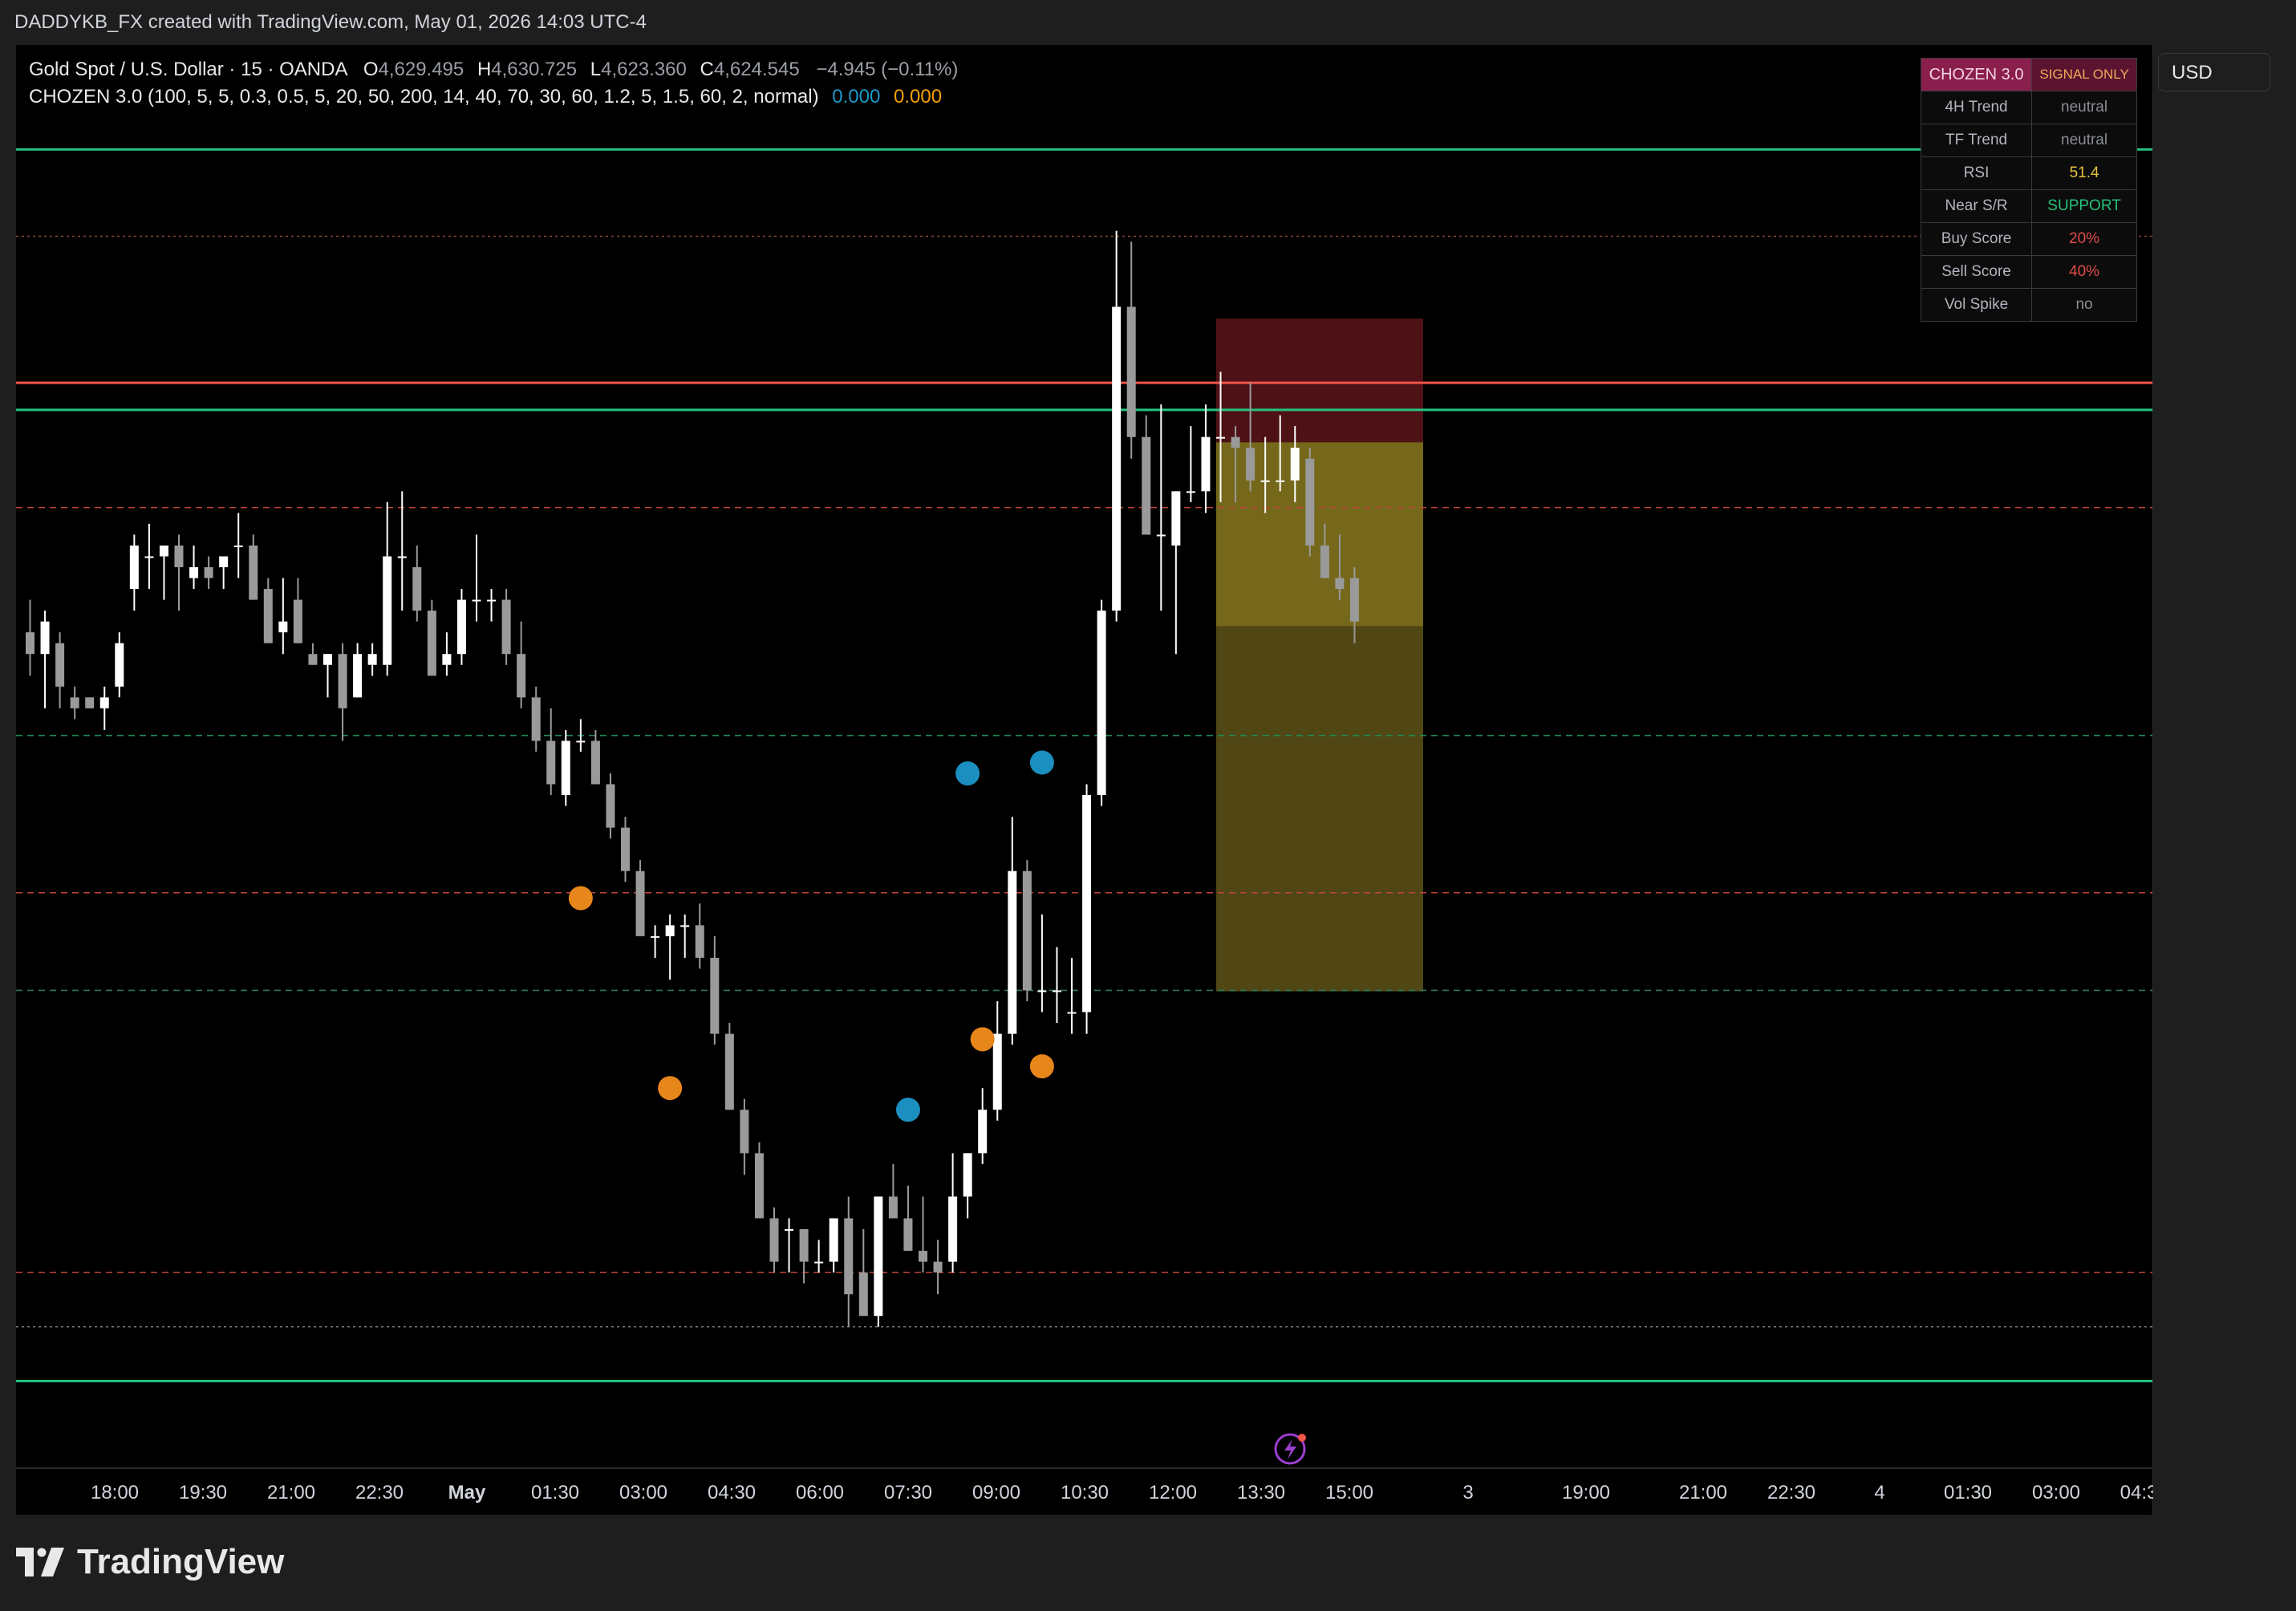  What do you see at coordinates (2028, 74) in the screenshot?
I see `signal-table-header: CHOZEN 3.0 SIGNAL ONLY` at bounding box center [2028, 74].